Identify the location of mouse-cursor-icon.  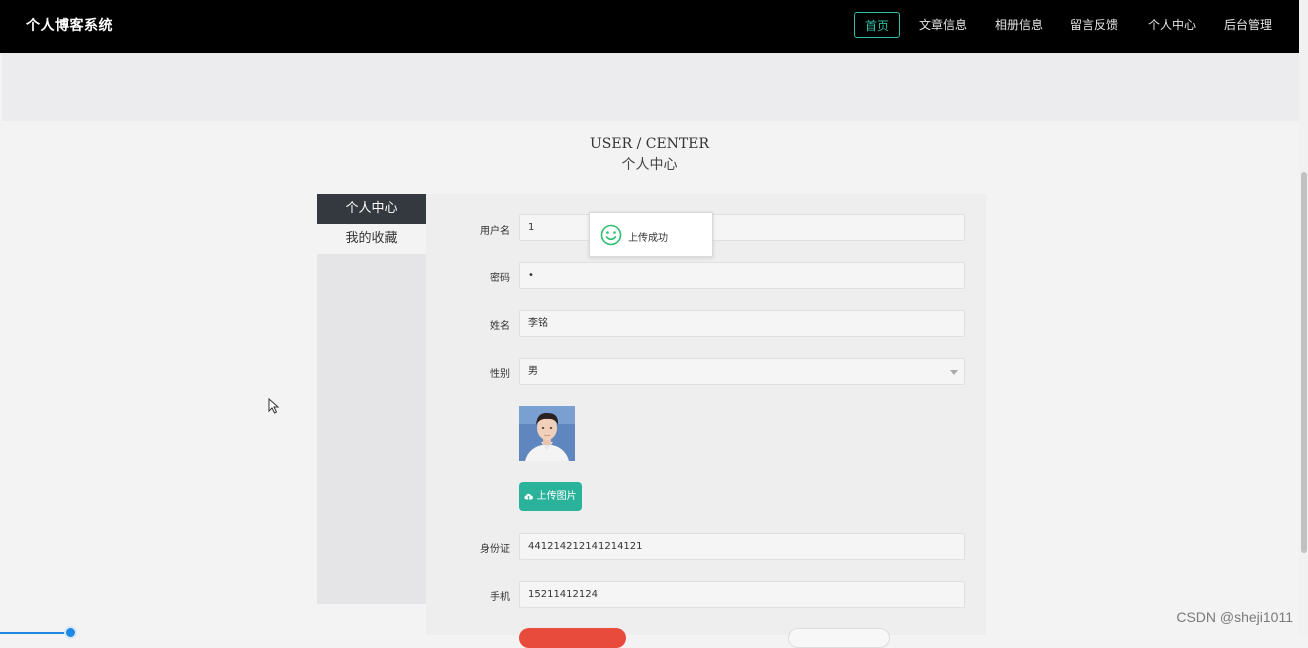
(274, 407).